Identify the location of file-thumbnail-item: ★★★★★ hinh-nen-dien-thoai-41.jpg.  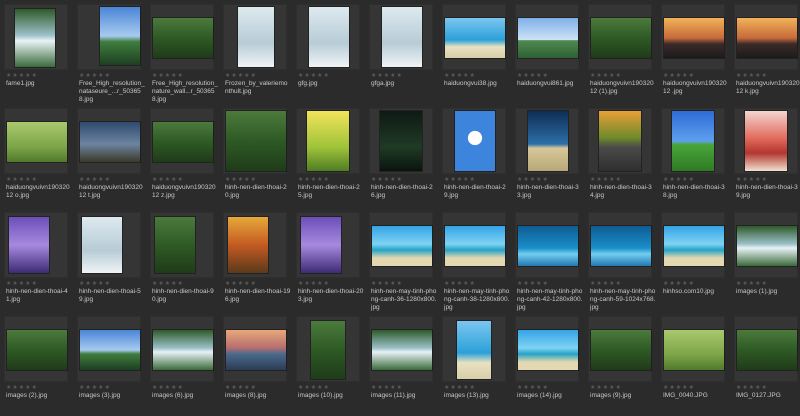
(36, 262).